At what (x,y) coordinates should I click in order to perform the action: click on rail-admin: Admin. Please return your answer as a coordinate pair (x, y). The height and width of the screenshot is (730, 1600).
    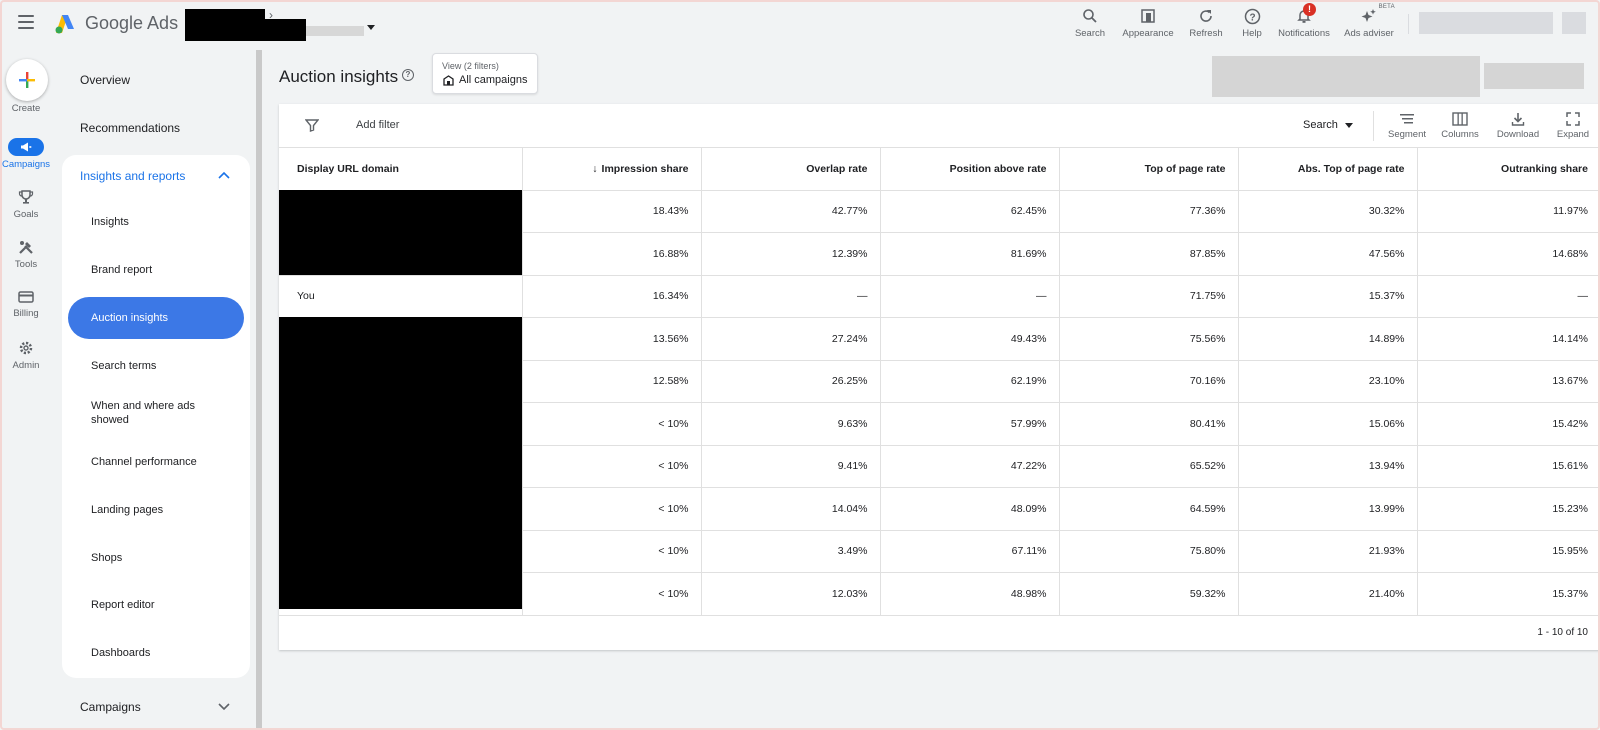
    Looking at the image, I should click on (26, 355).